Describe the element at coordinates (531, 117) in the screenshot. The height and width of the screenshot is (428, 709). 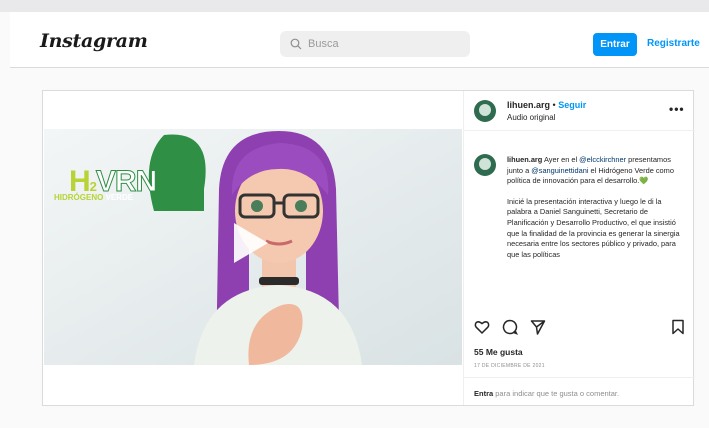
I see `audio-label: Audio original` at that location.